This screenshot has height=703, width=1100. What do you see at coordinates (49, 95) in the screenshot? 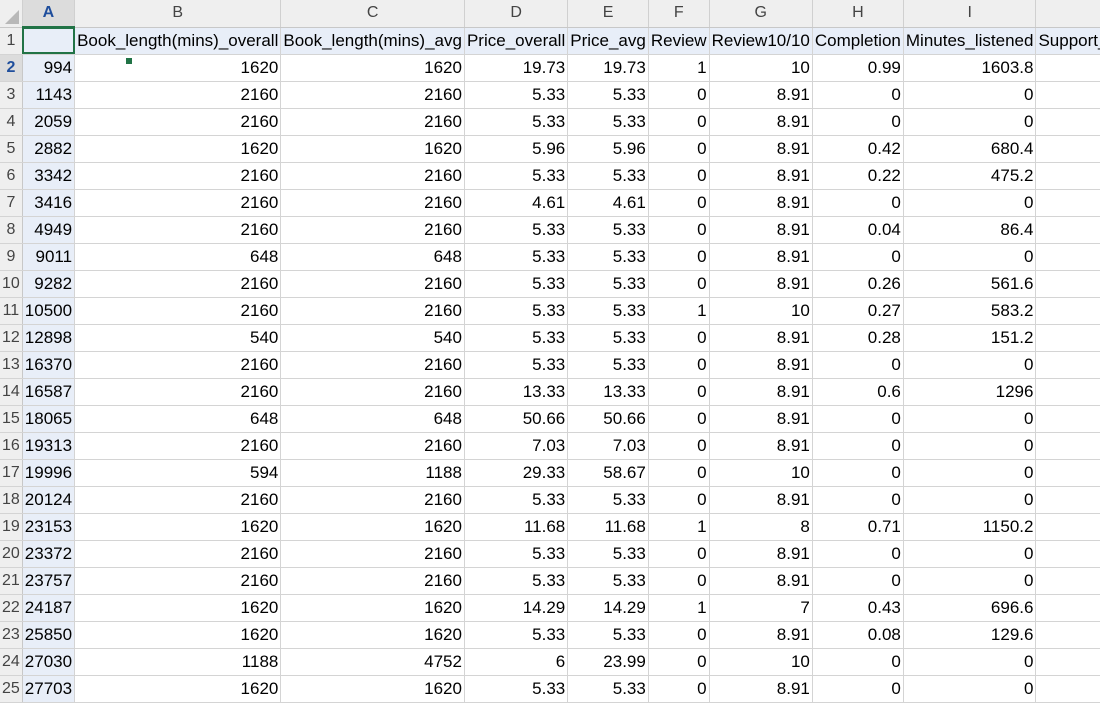
I see `data-cell: 1143` at bounding box center [49, 95].